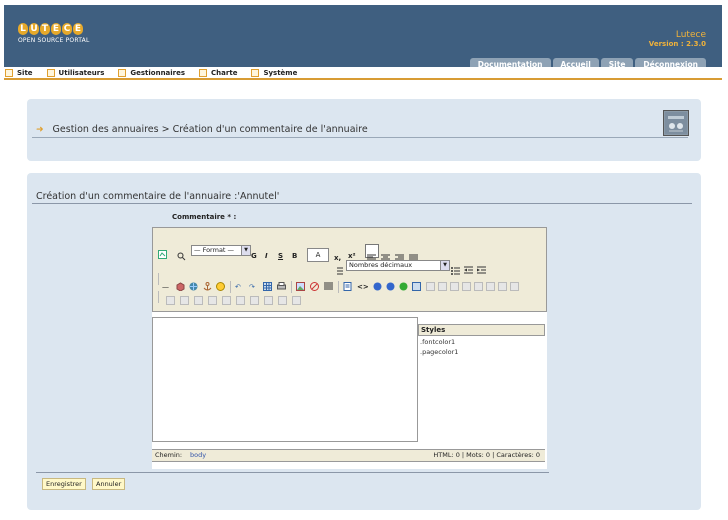 The image size is (728, 520). I want to click on underline-button: S, so click(280, 256).